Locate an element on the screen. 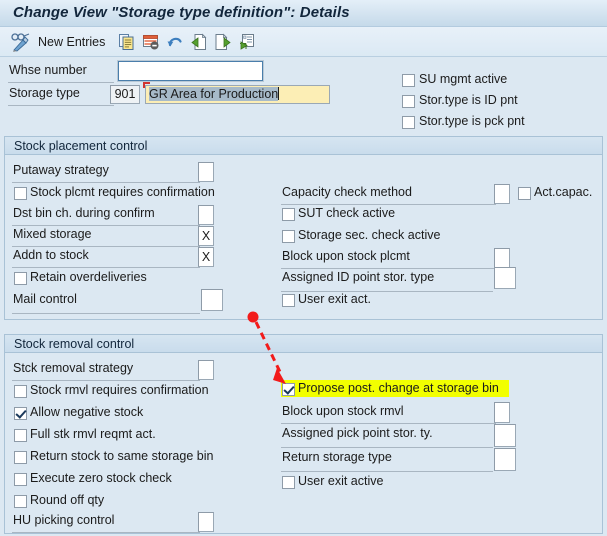  block-upon-stock-rmvl-label: Block upon stock rmvl is located at coordinates (343, 411).